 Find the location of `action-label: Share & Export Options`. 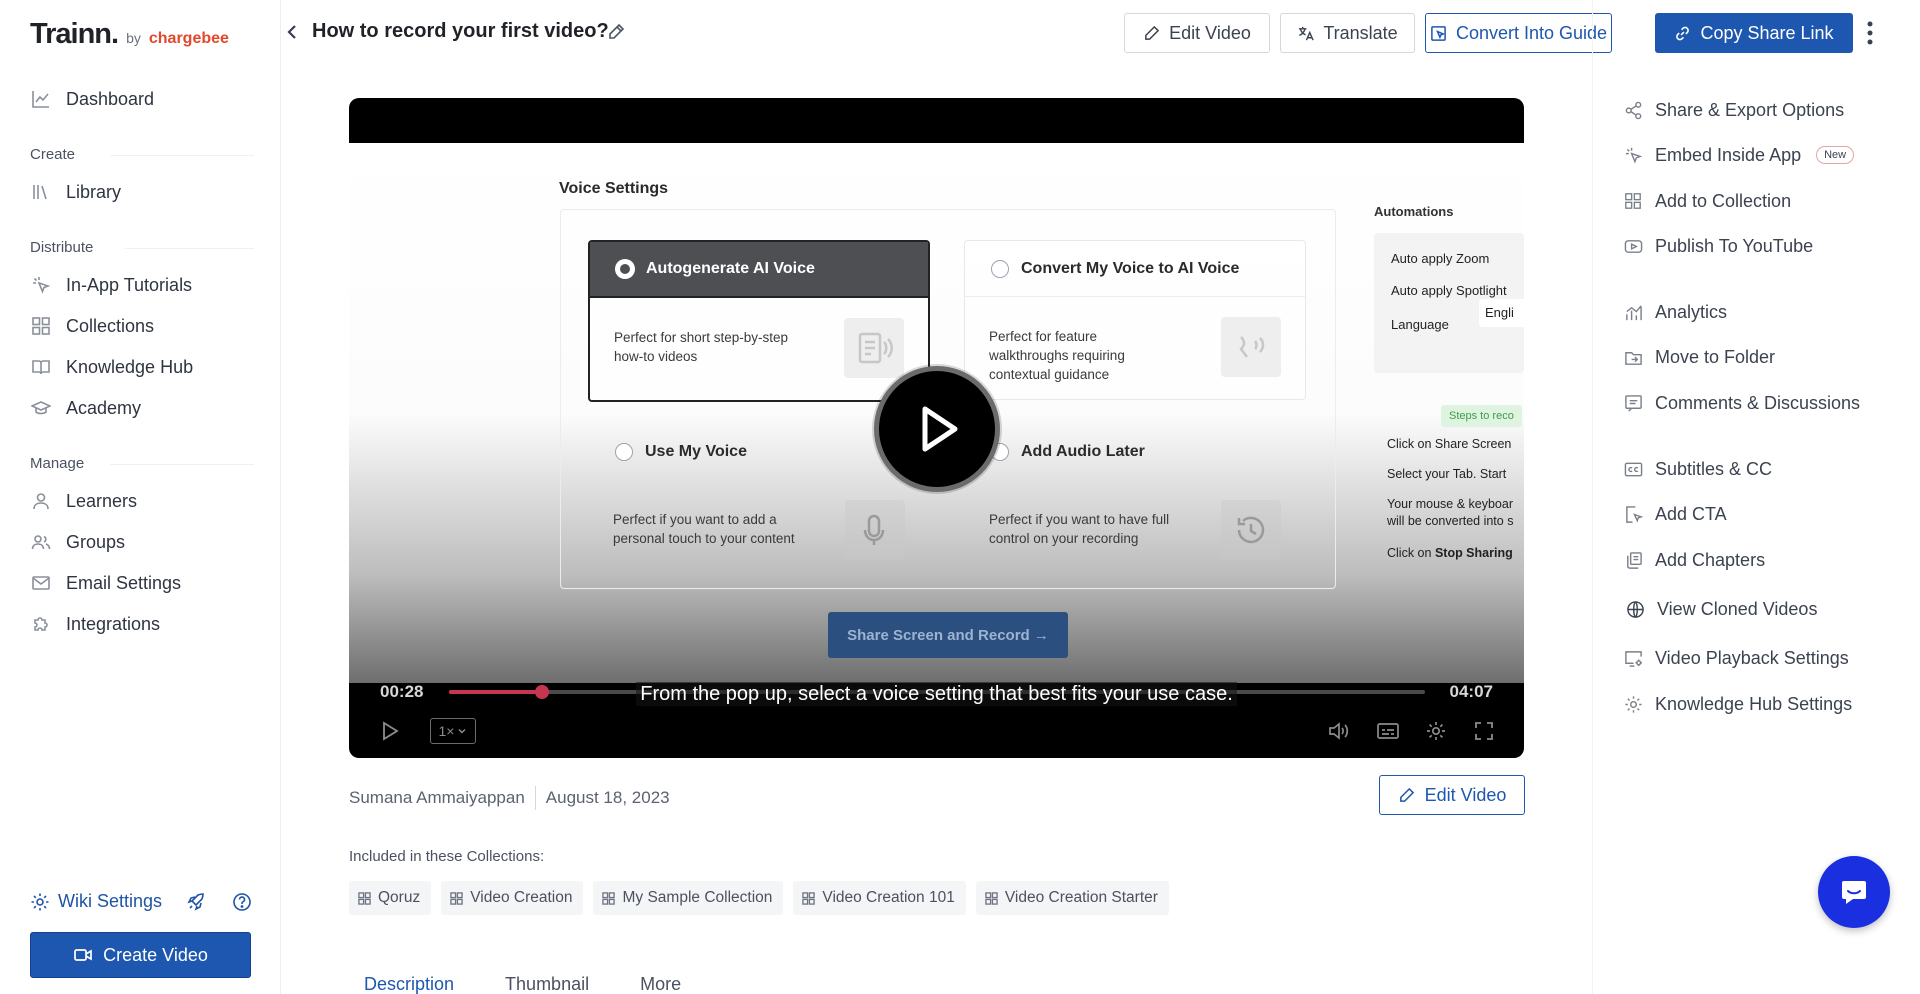

action-label: Share & Export Options is located at coordinates (1750, 109).